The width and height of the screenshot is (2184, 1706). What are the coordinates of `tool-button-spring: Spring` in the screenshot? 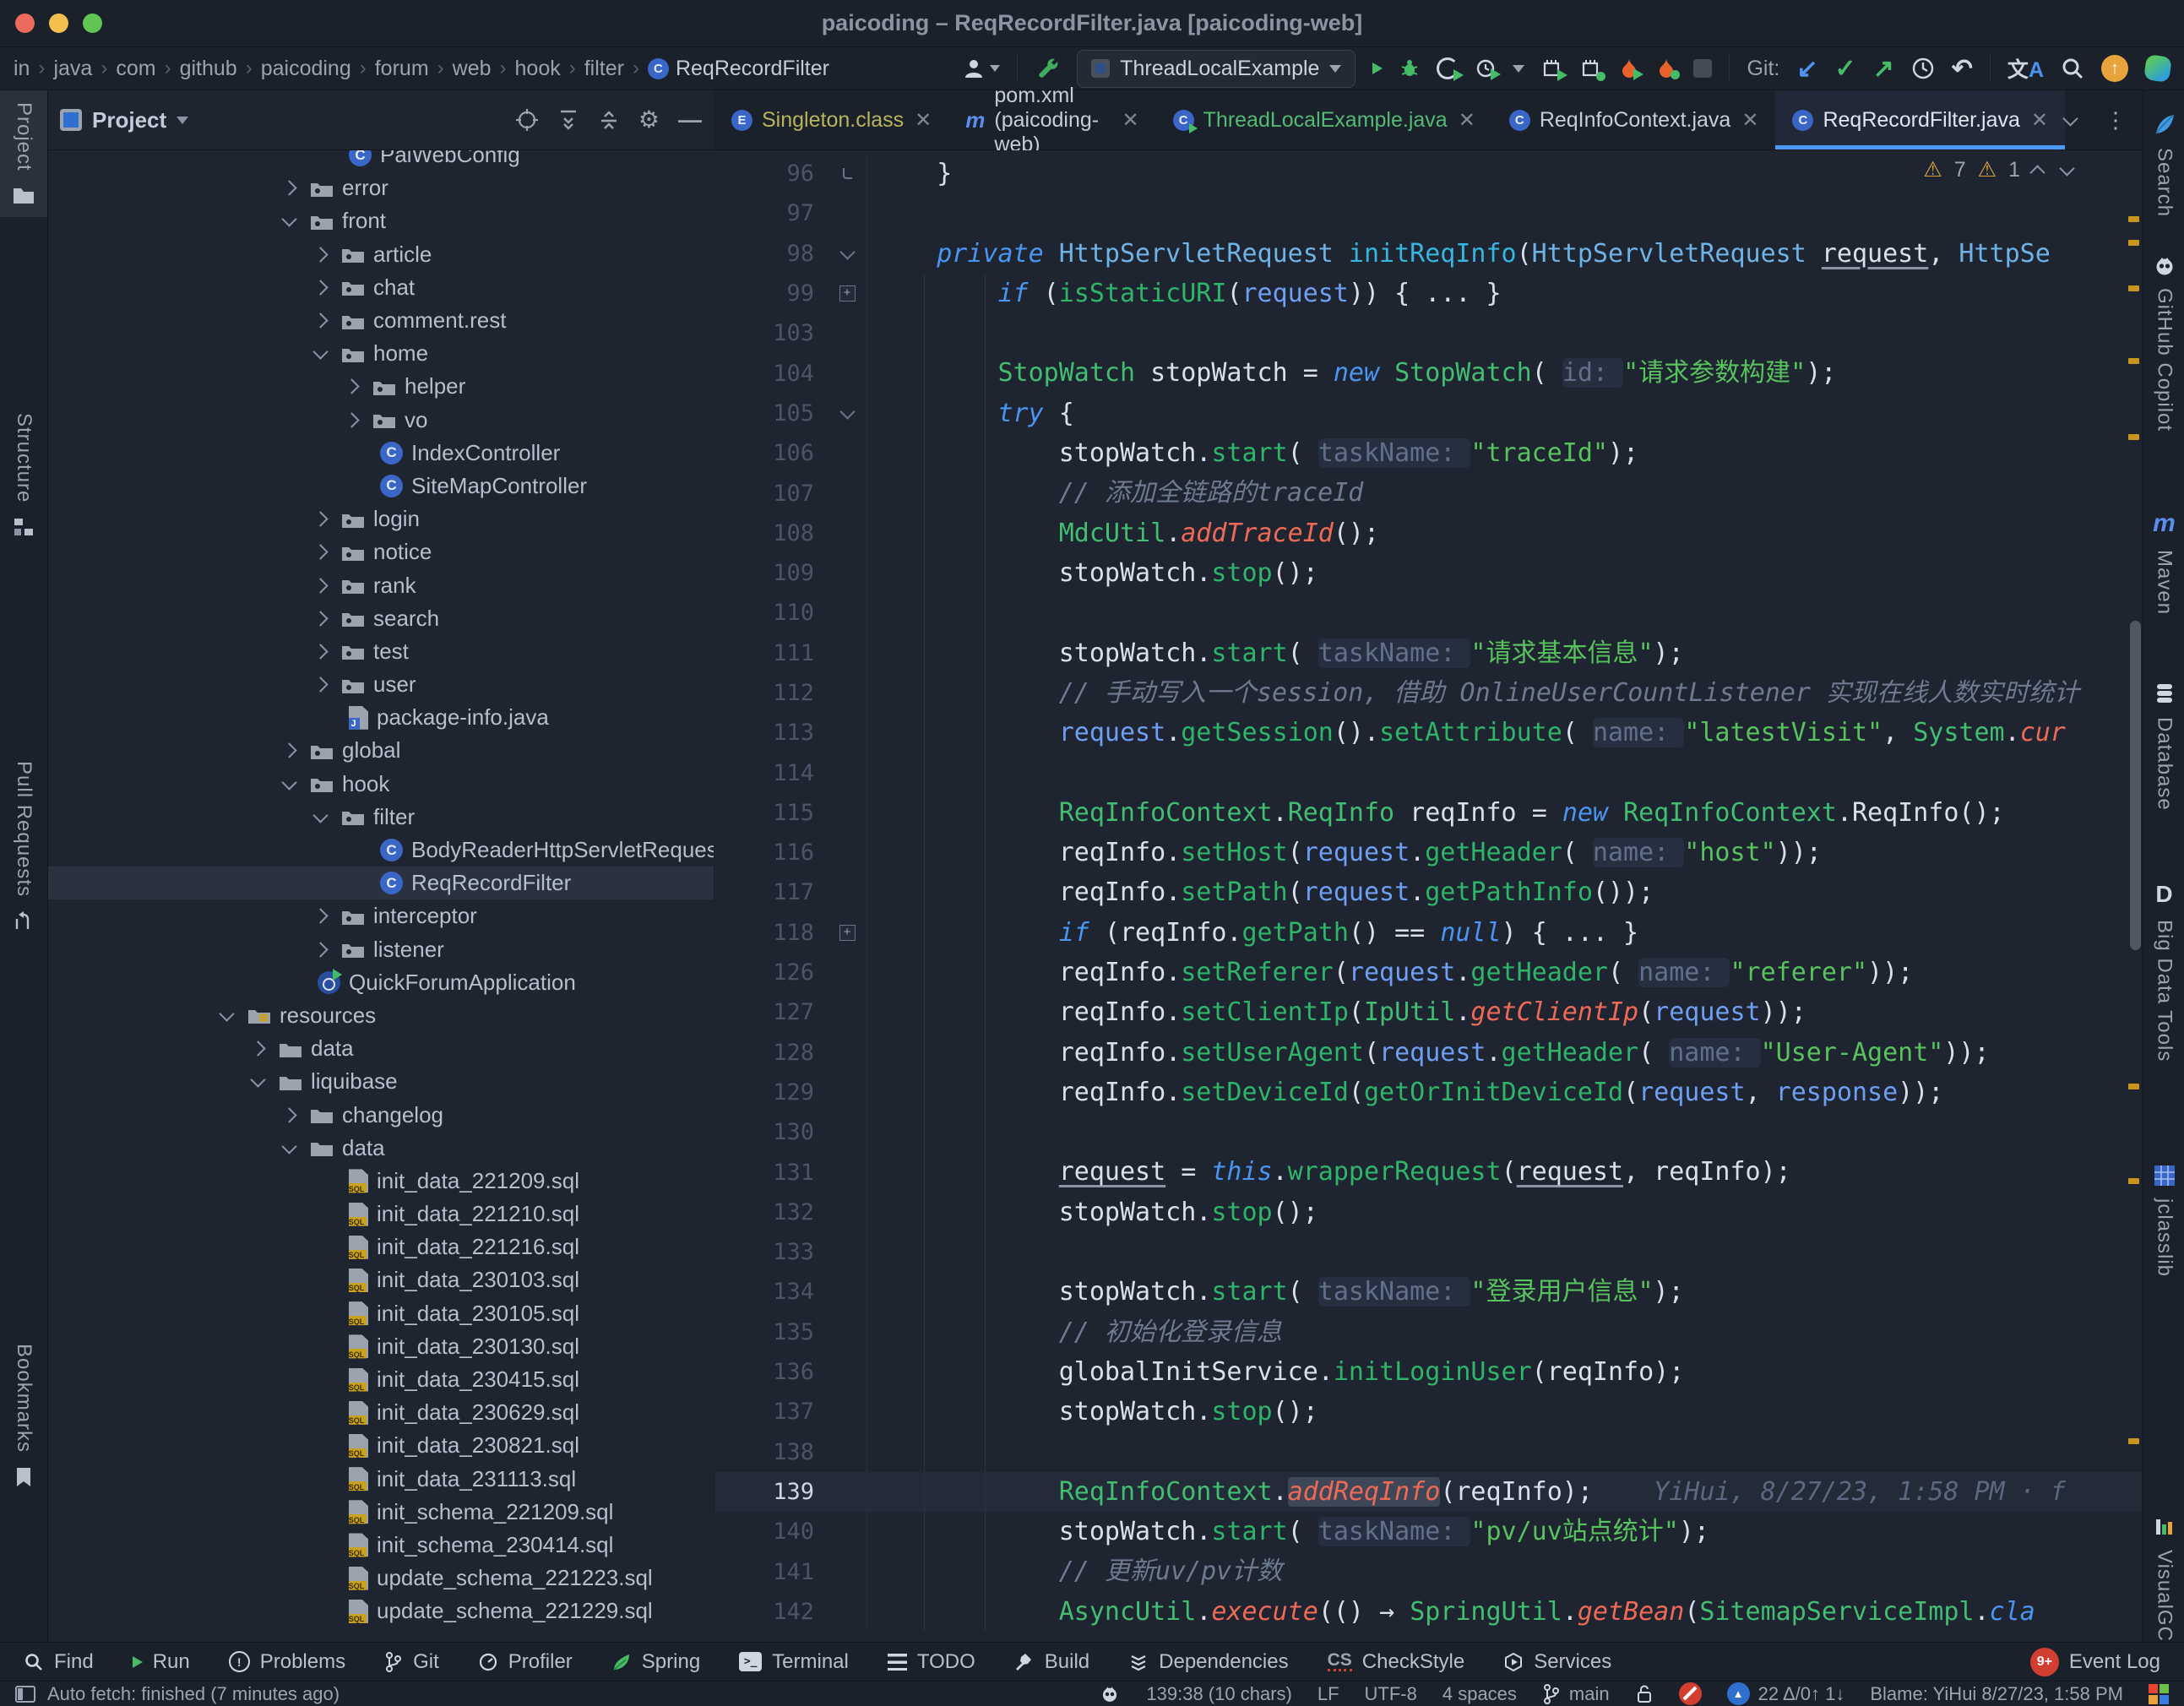 It's located at (655, 1662).